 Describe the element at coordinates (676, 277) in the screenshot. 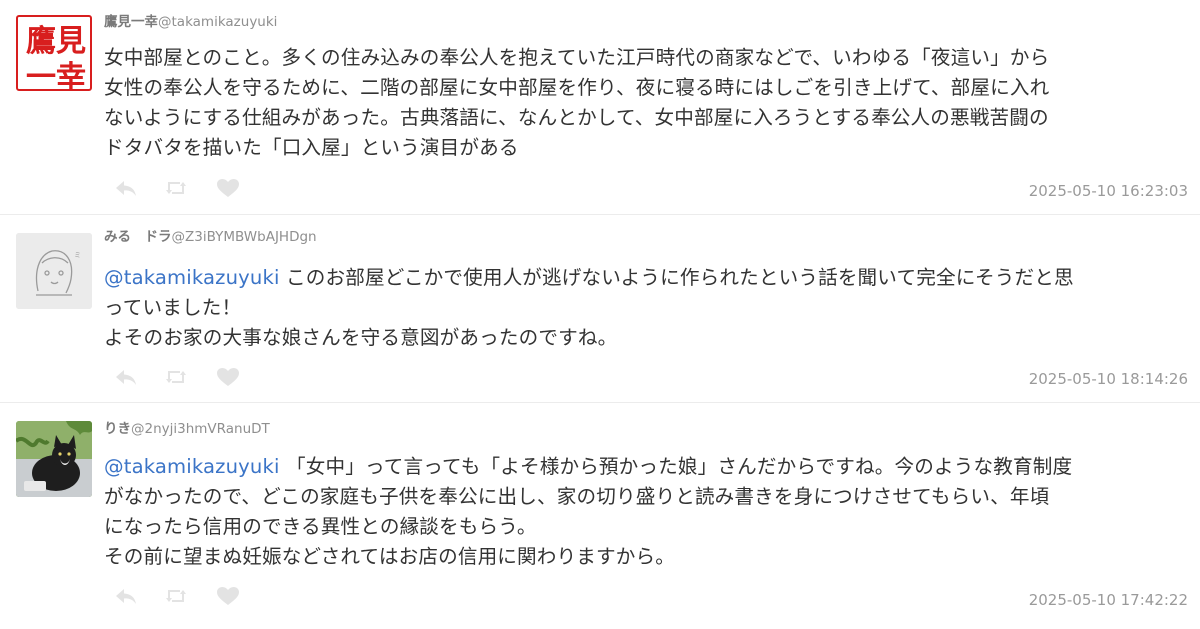

I see `text-segment: このお部屋どこかで使用人が逃げないように作られたという話を聞いて完全にそうだと思` at that location.